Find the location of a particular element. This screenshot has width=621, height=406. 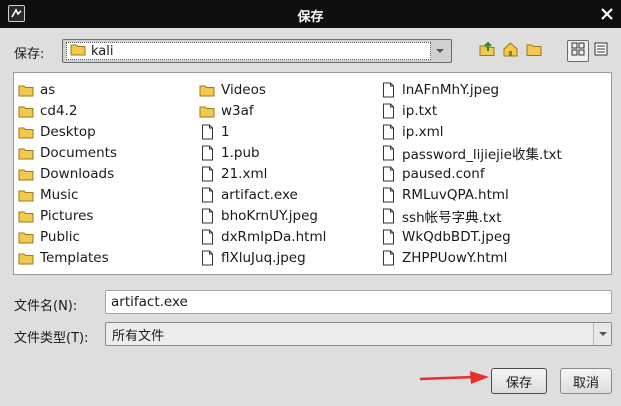

file-item: artifact.exe is located at coordinates (248, 194).